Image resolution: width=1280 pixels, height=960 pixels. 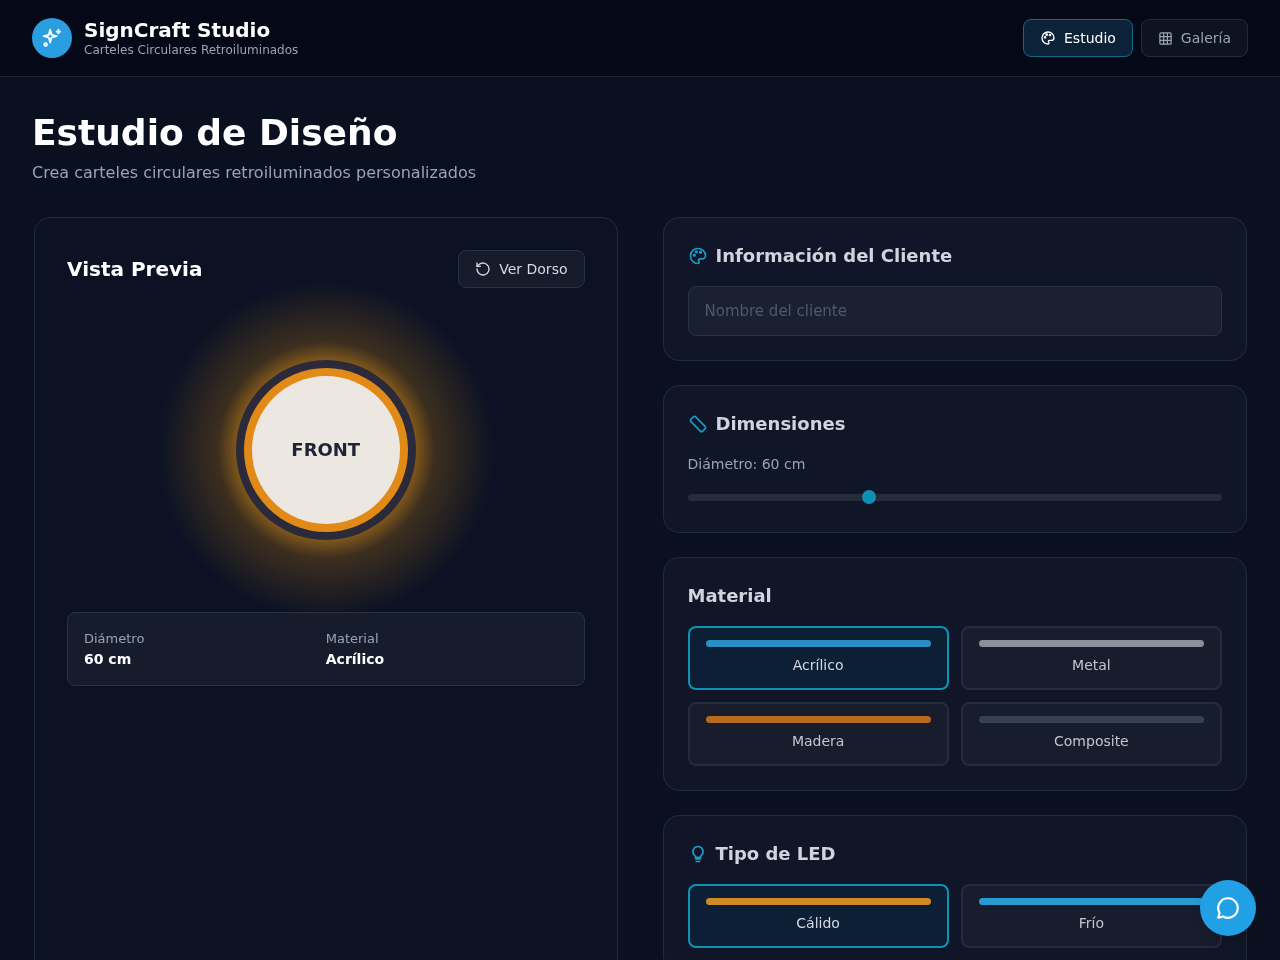 What do you see at coordinates (1091, 734) in the screenshot?
I see `option-card: Composite` at bounding box center [1091, 734].